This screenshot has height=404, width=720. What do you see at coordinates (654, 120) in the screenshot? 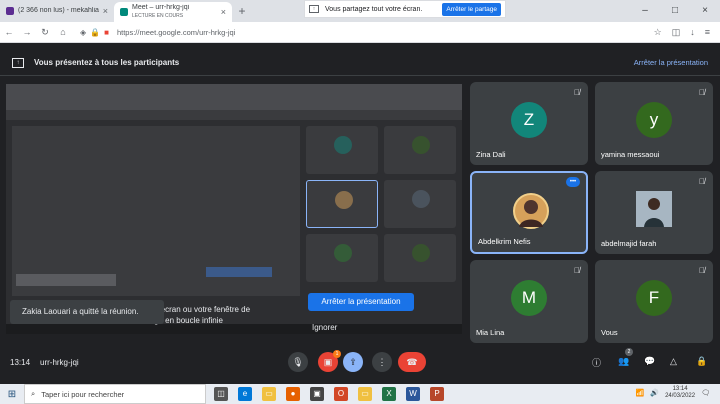
I see `avatar: y` at bounding box center [654, 120].